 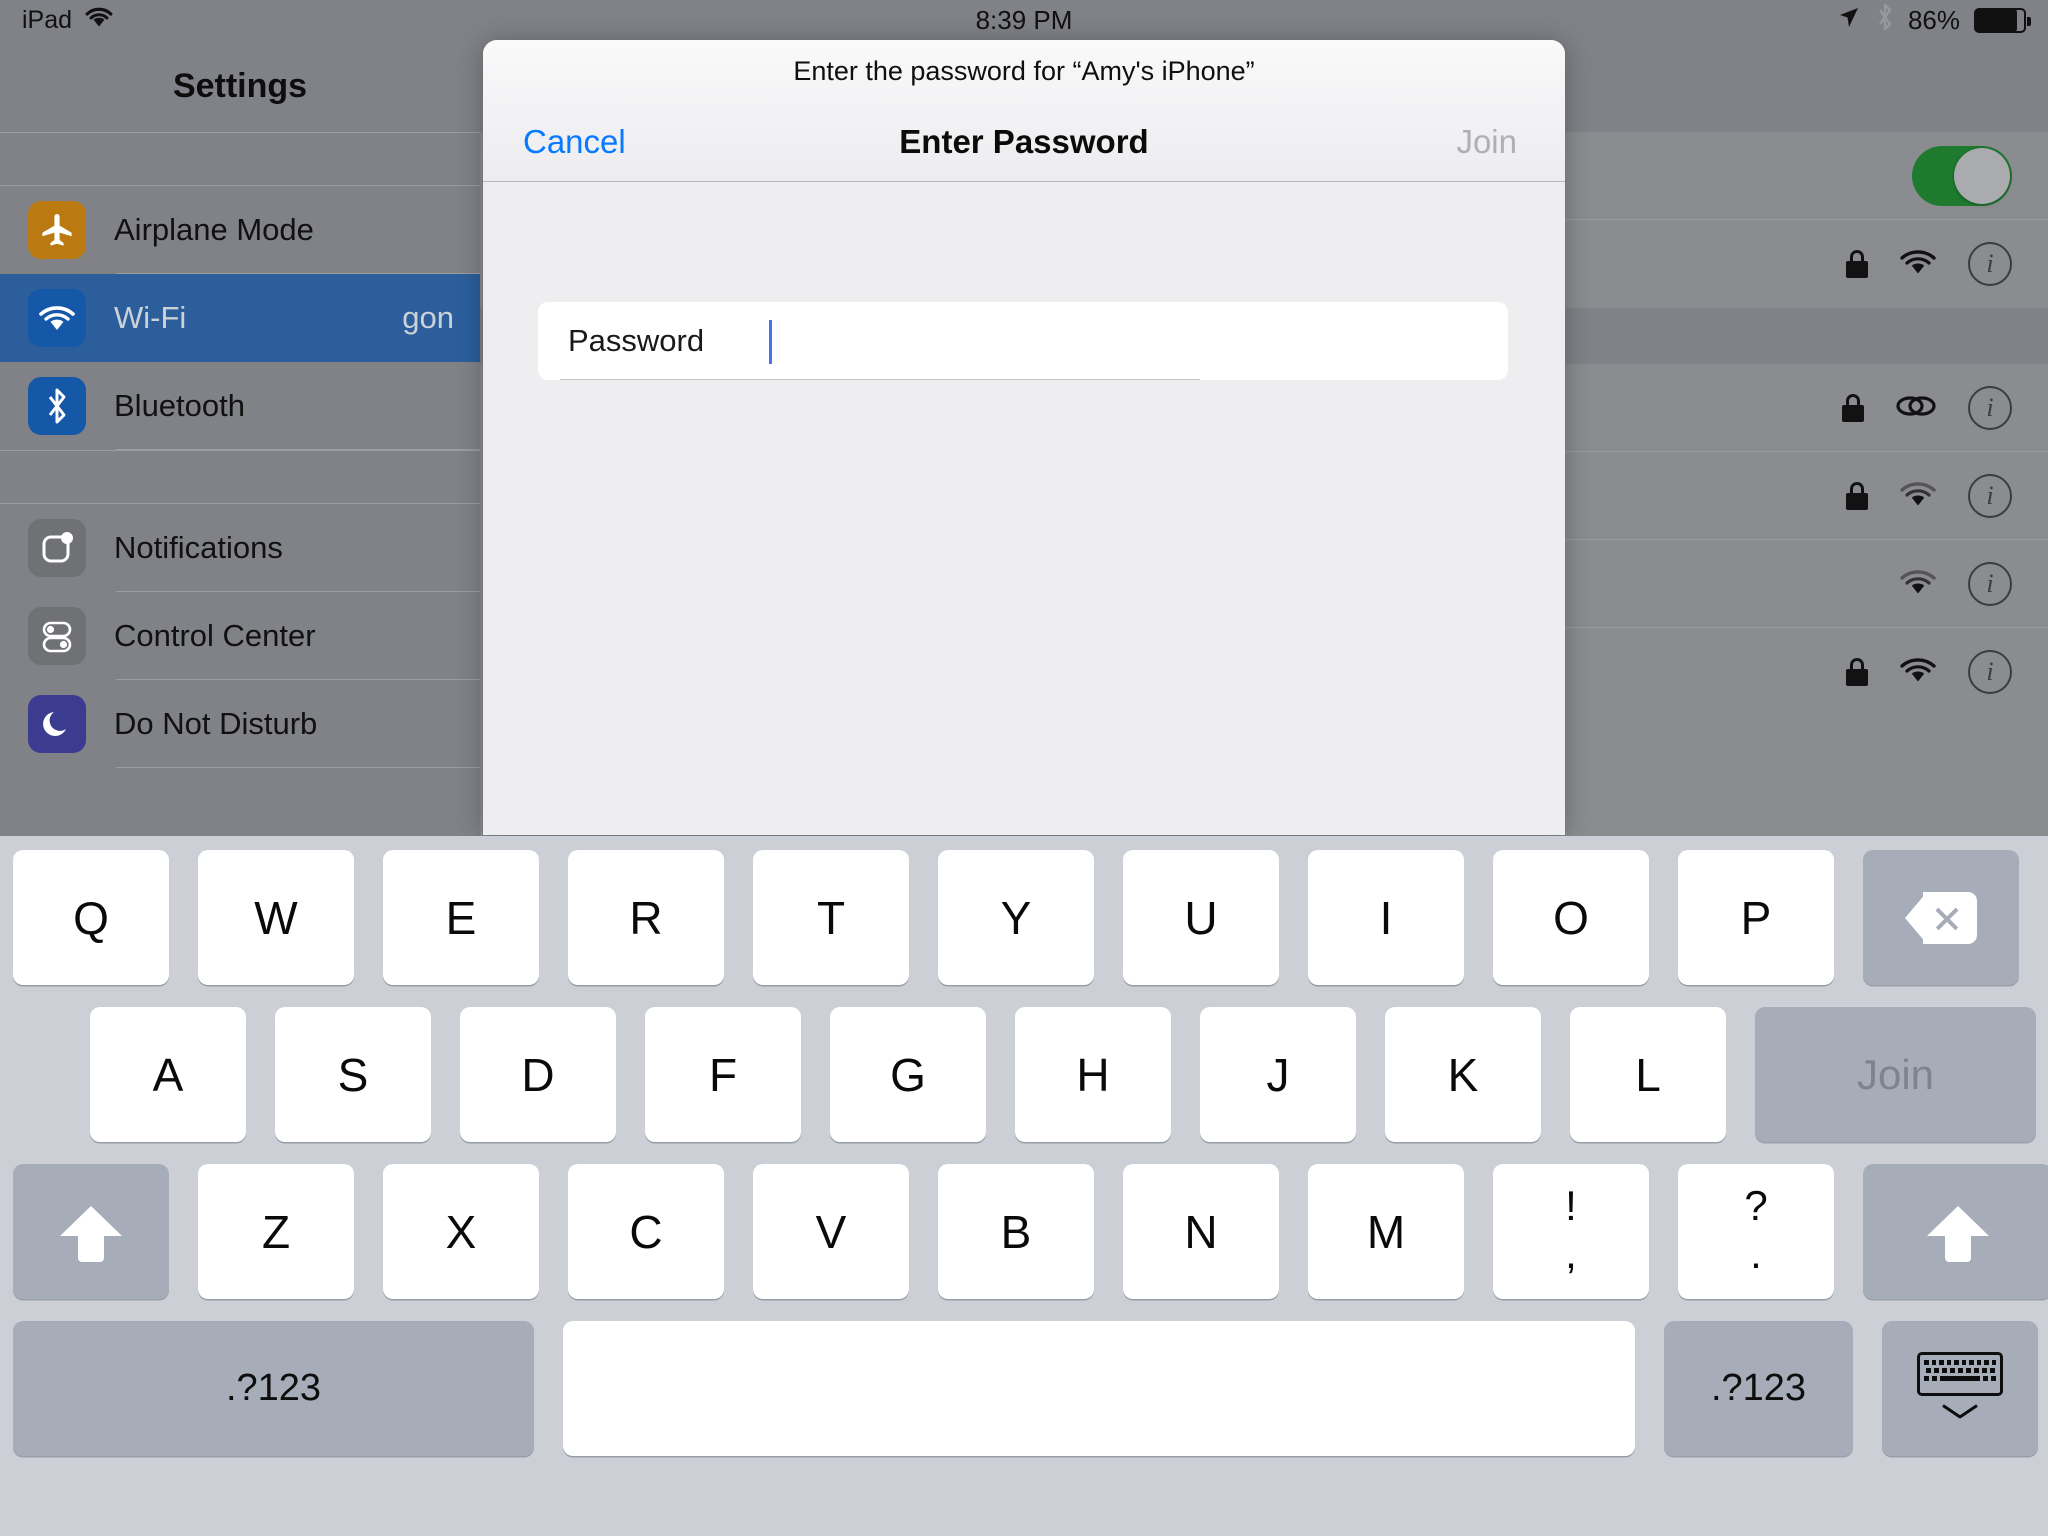 What do you see at coordinates (1486, 142) in the screenshot?
I see `join-button: Join` at bounding box center [1486, 142].